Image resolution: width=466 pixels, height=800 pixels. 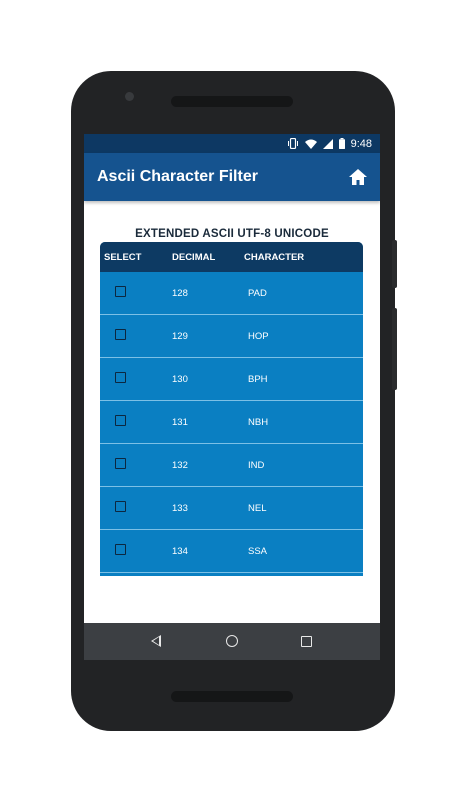 What do you see at coordinates (180, 551) in the screenshot?
I see `decimal-cell: 134` at bounding box center [180, 551].